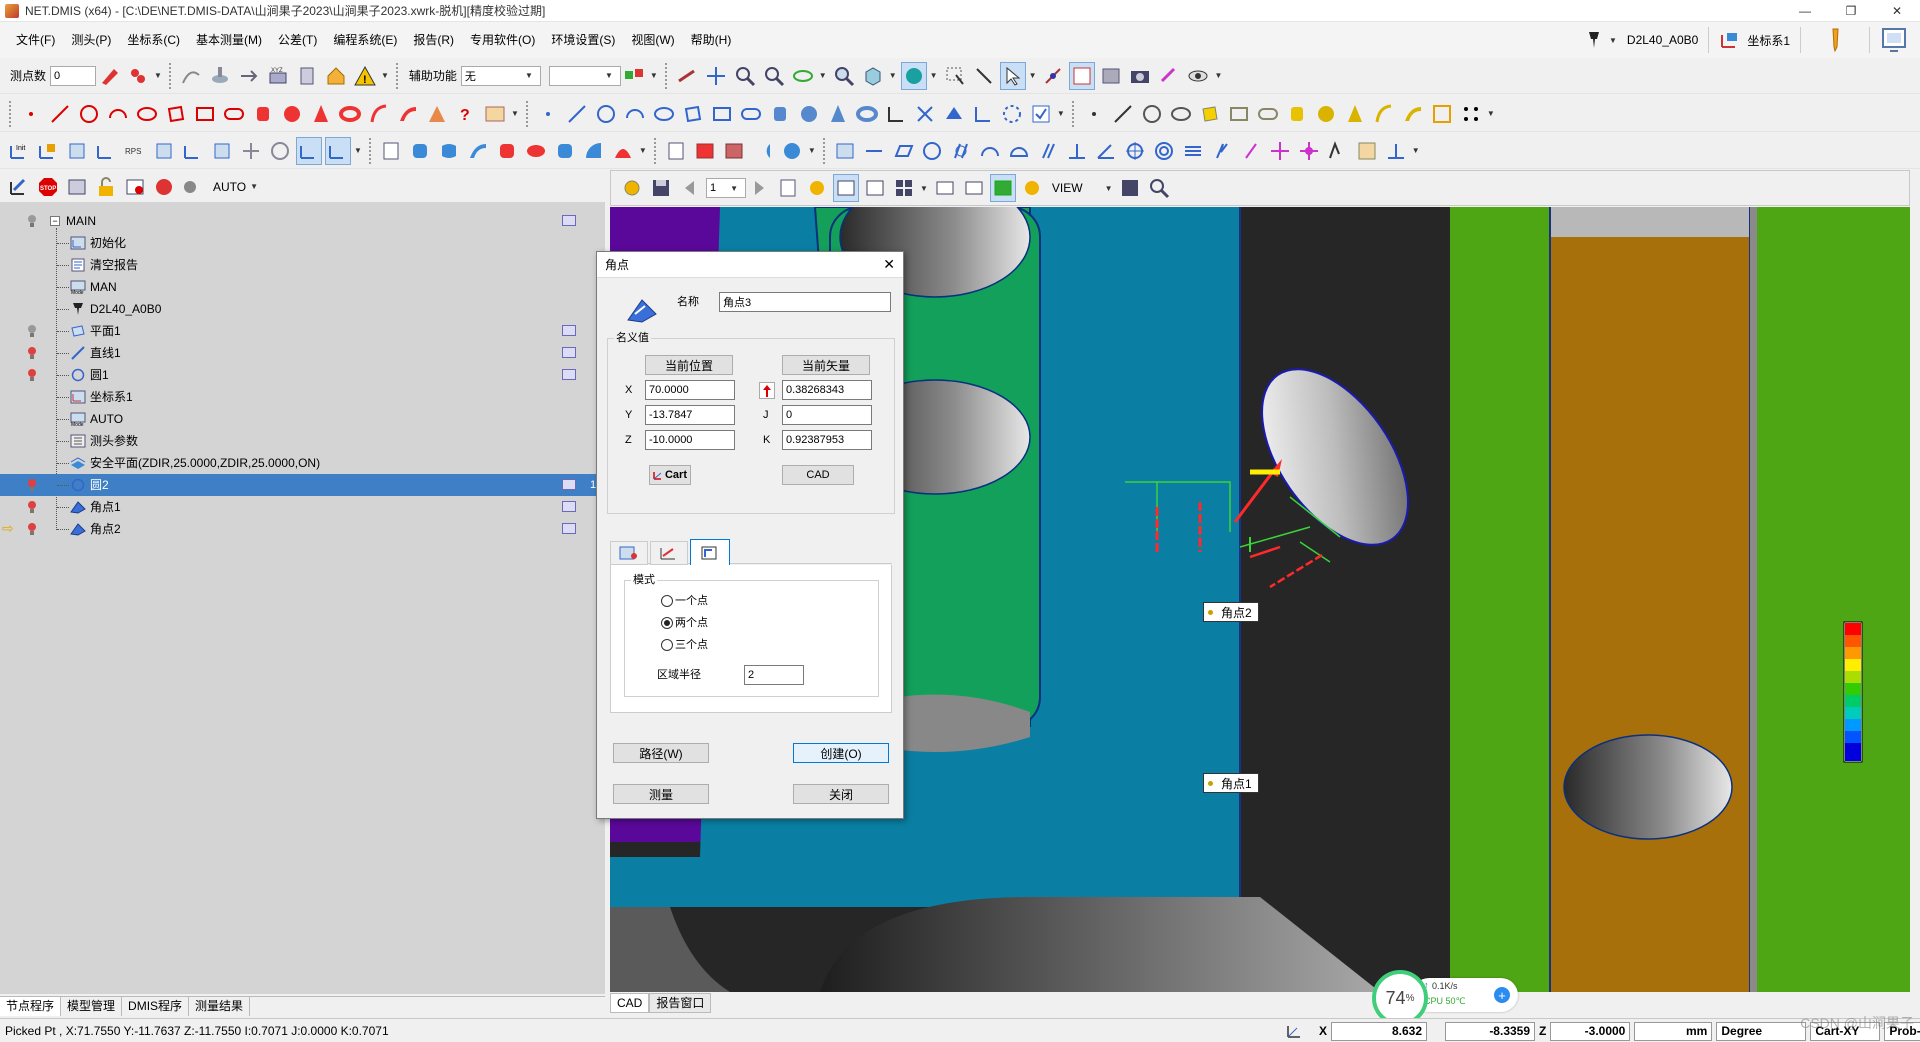  Describe the element at coordinates (249, 76) in the screenshot. I see `move-icon` at that location.